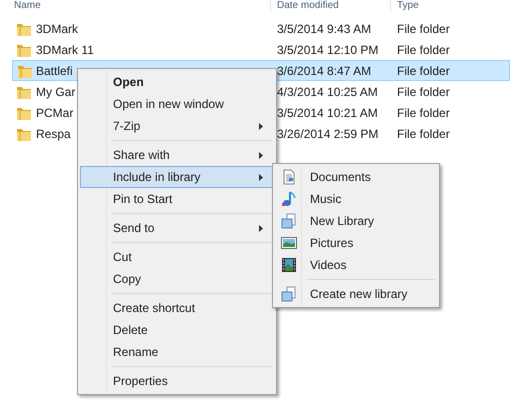  Describe the element at coordinates (330, 6) in the screenshot. I see `column-header: Date modified` at that location.